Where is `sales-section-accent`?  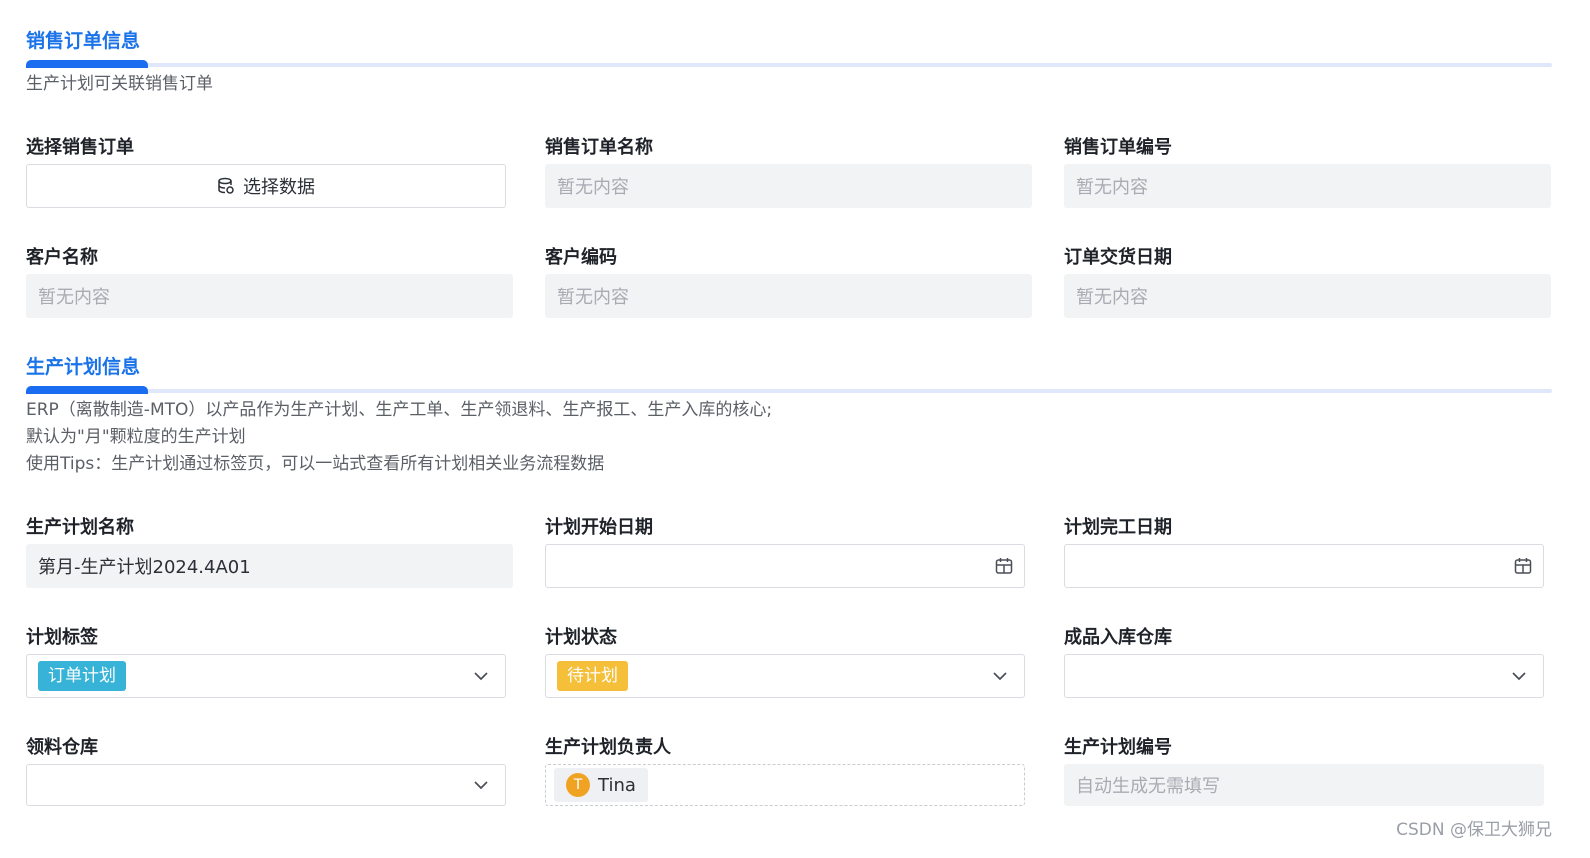
sales-section-accent is located at coordinates (87, 64).